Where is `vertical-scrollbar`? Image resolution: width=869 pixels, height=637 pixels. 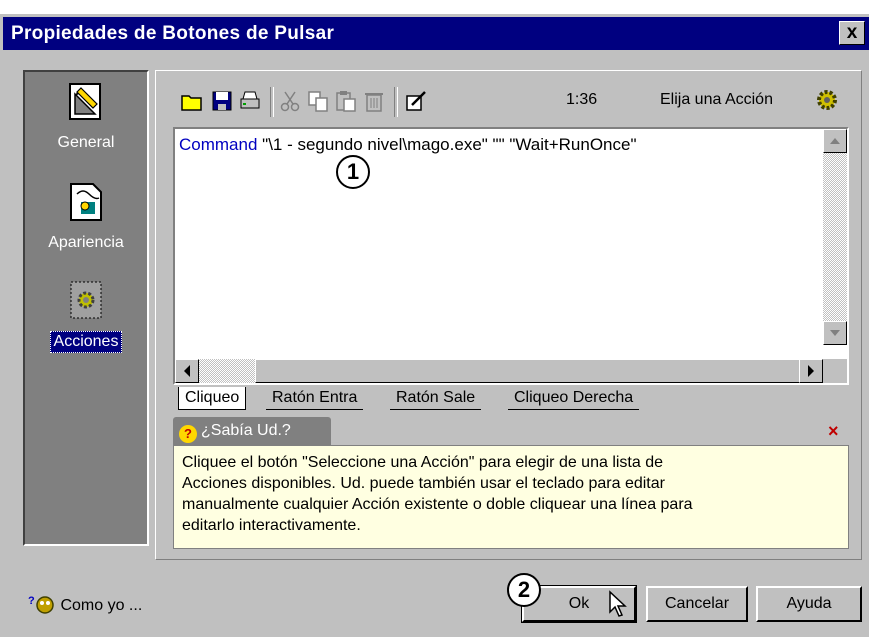
vertical-scrollbar is located at coordinates (835, 237).